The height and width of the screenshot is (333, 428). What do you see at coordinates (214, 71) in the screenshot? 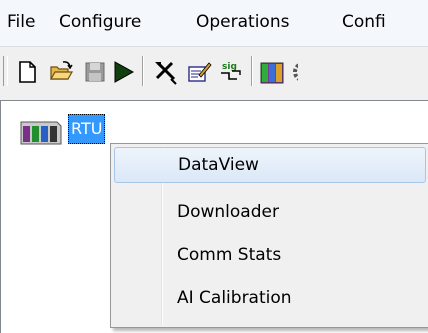
I see `toolbar: sig` at bounding box center [214, 71].